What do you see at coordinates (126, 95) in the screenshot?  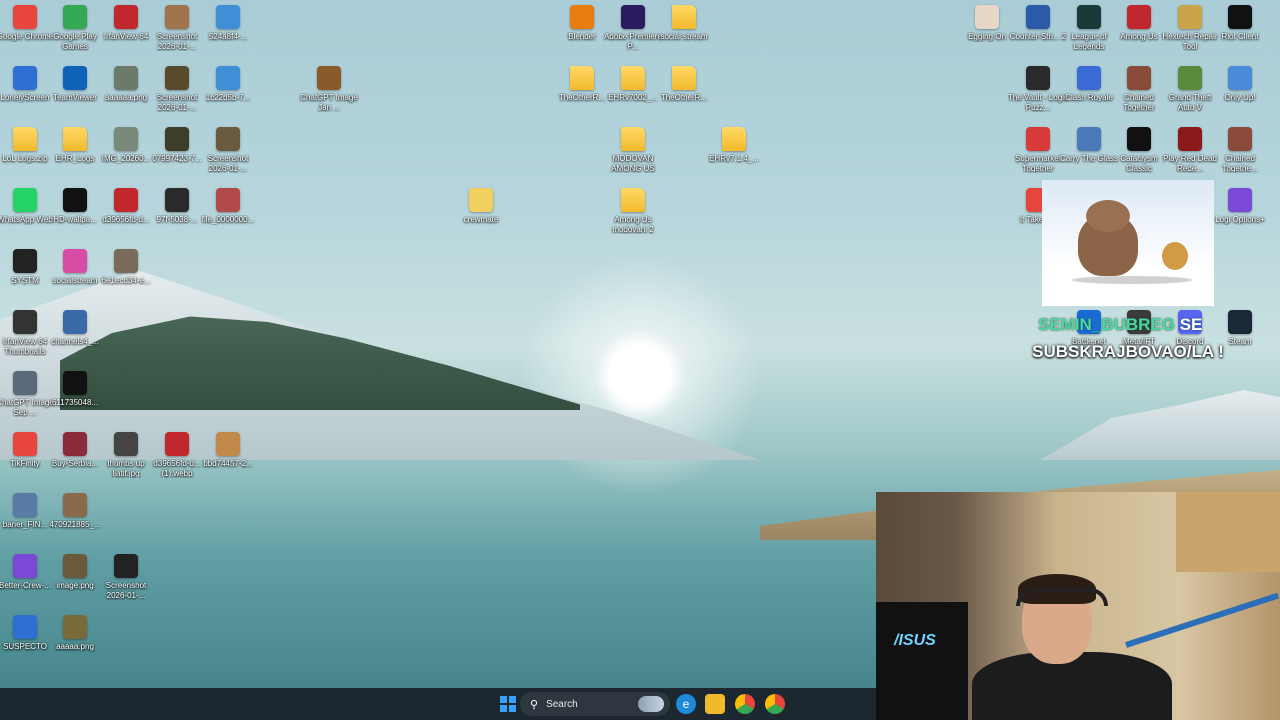 I see `desktop-icon: aaaaaa.png` at bounding box center [126, 95].